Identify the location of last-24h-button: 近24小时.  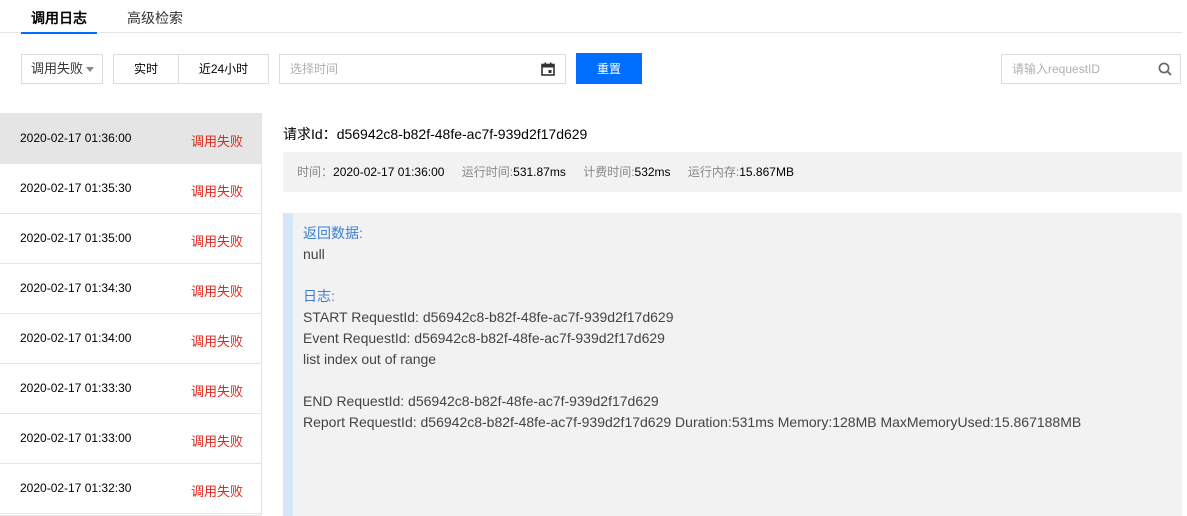
(223, 69).